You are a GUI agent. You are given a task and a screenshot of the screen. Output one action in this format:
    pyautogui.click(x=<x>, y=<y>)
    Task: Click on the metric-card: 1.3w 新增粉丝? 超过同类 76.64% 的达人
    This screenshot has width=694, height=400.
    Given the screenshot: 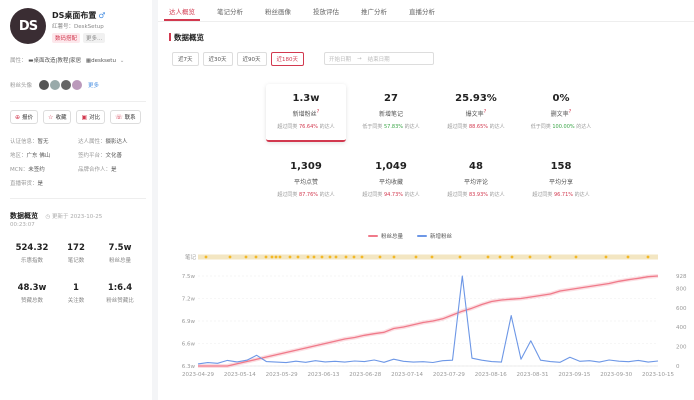 What is the action you would take?
    pyautogui.click(x=306, y=113)
    